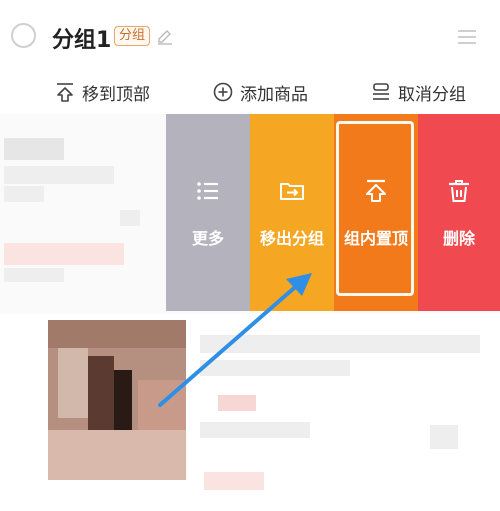  What do you see at coordinates (23, 35) in the screenshot?
I see `select-radio` at bounding box center [23, 35].